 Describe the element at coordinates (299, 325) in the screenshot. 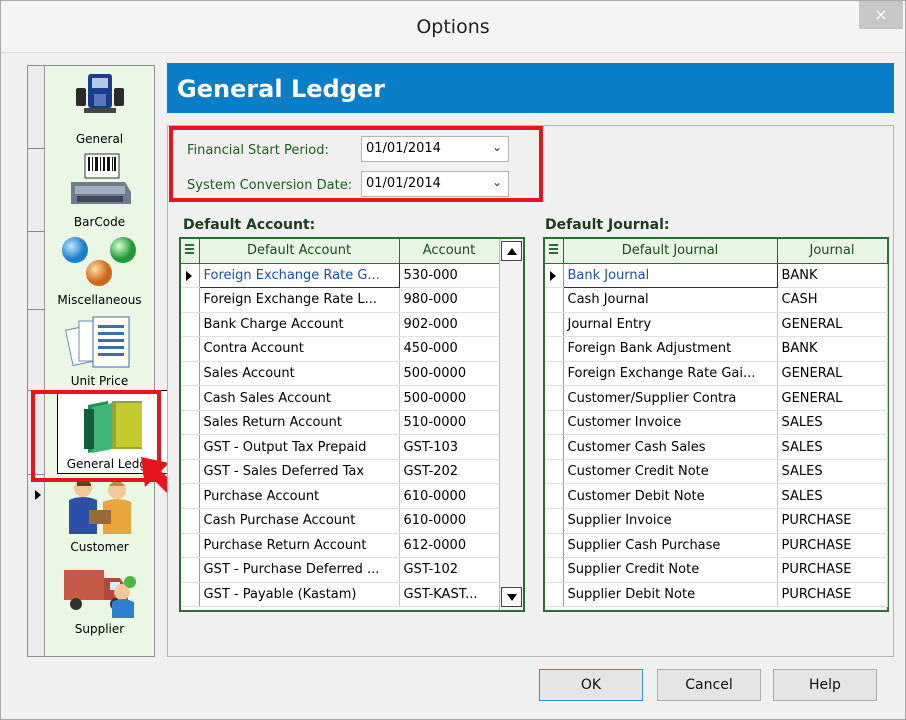

I see `cell-name: Bank Charge Account` at that location.